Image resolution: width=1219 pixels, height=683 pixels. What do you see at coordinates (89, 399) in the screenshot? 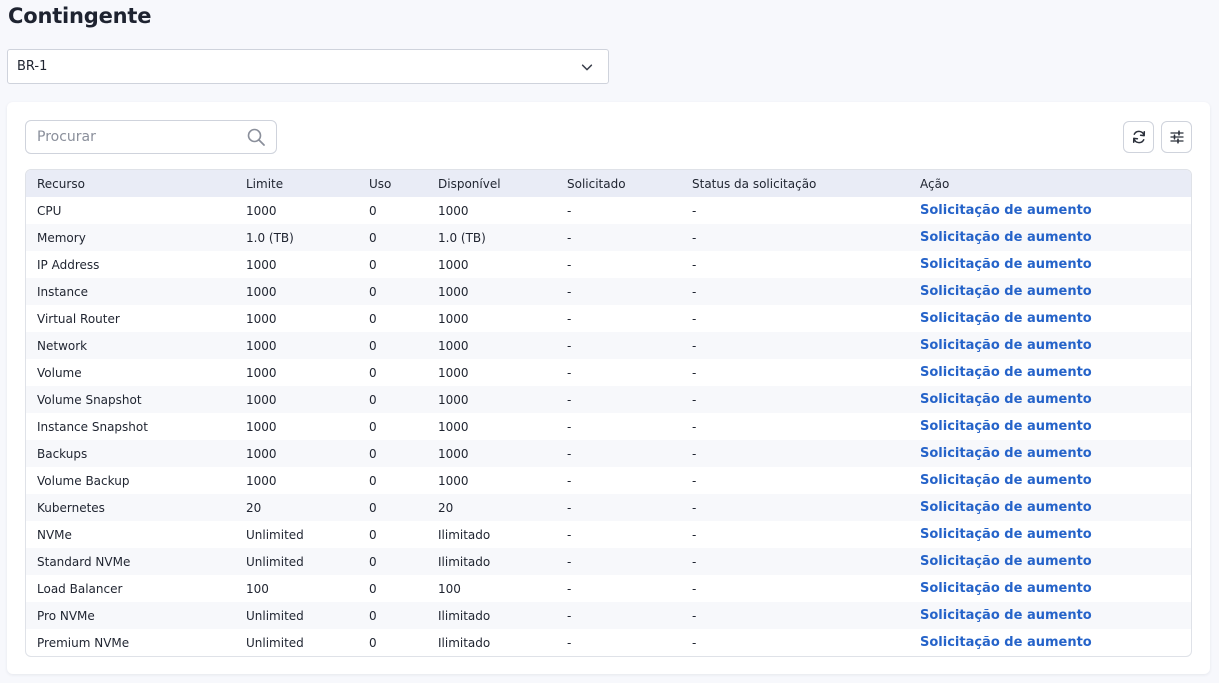
I see `cell-recurso: Volume Snapshot` at bounding box center [89, 399].